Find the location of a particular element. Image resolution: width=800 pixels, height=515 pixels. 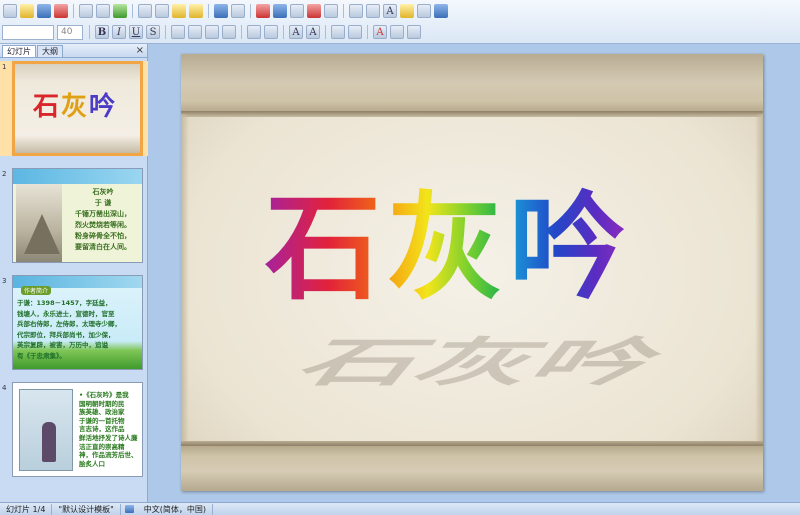

justify-icon is located at coordinates (229, 32).